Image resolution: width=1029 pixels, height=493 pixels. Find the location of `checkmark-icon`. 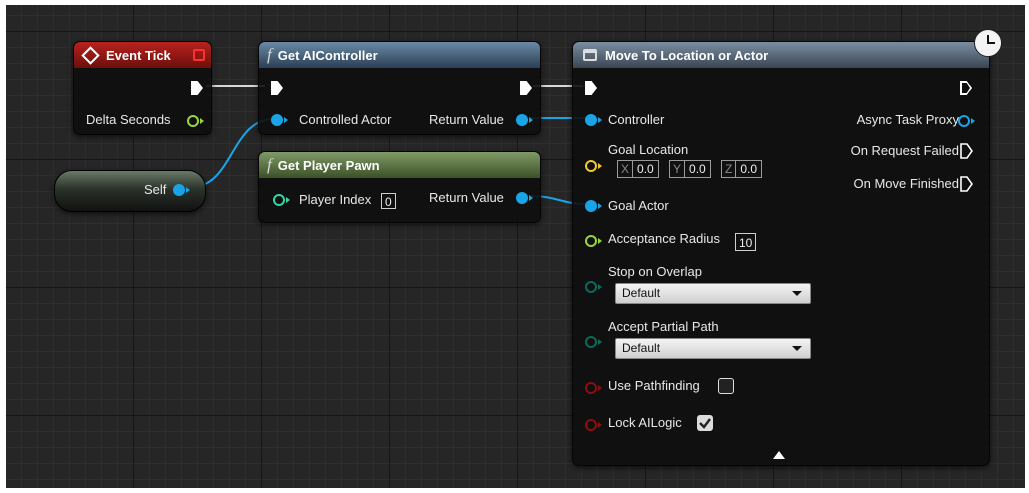

checkmark-icon is located at coordinates (705, 423).